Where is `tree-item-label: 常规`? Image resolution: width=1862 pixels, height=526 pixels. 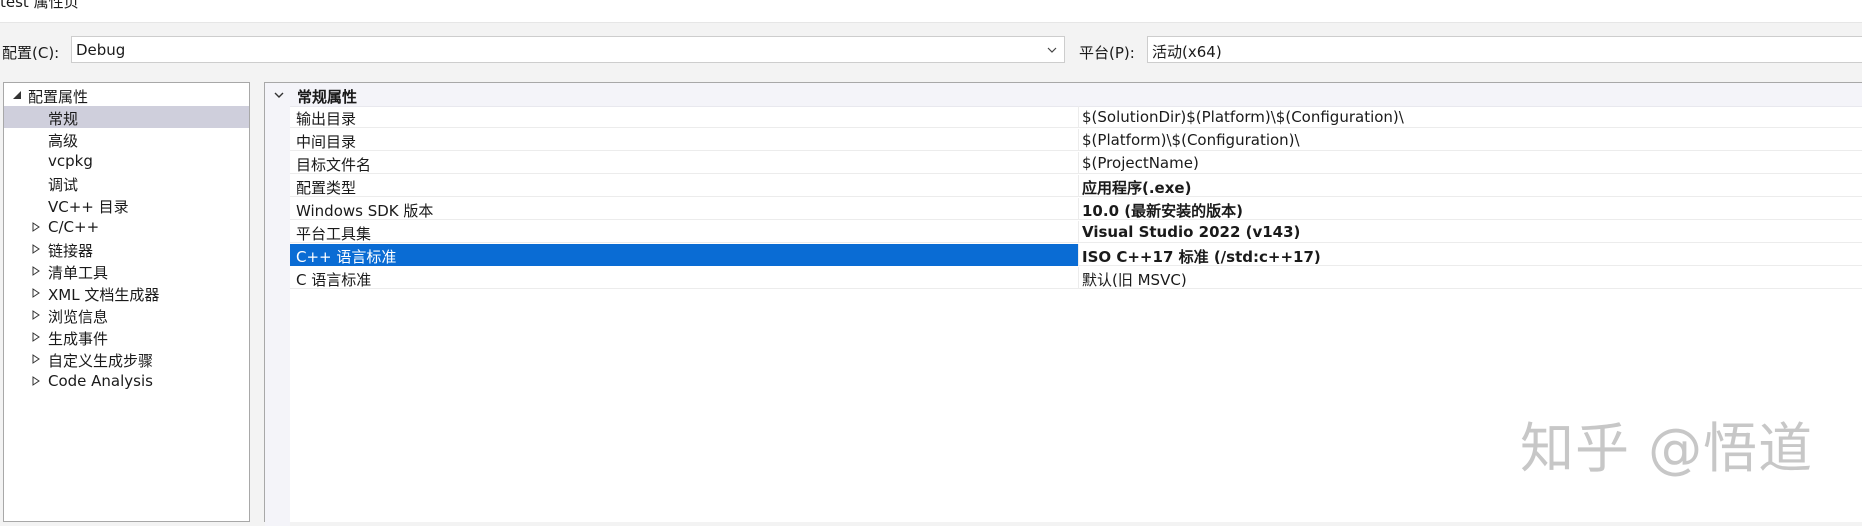 tree-item-label: 常规 is located at coordinates (63, 119).